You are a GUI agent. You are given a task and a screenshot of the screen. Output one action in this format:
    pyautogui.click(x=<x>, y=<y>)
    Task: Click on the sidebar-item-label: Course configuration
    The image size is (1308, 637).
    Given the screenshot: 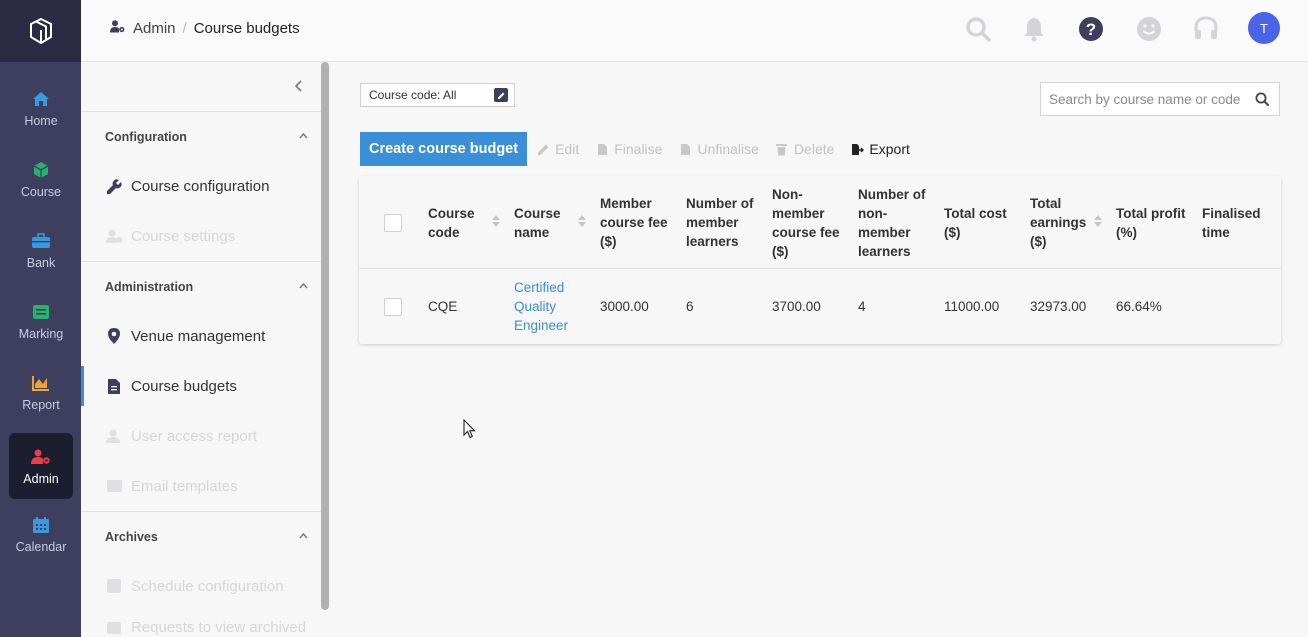 What is the action you would take?
    pyautogui.click(x=200, y=186)
    